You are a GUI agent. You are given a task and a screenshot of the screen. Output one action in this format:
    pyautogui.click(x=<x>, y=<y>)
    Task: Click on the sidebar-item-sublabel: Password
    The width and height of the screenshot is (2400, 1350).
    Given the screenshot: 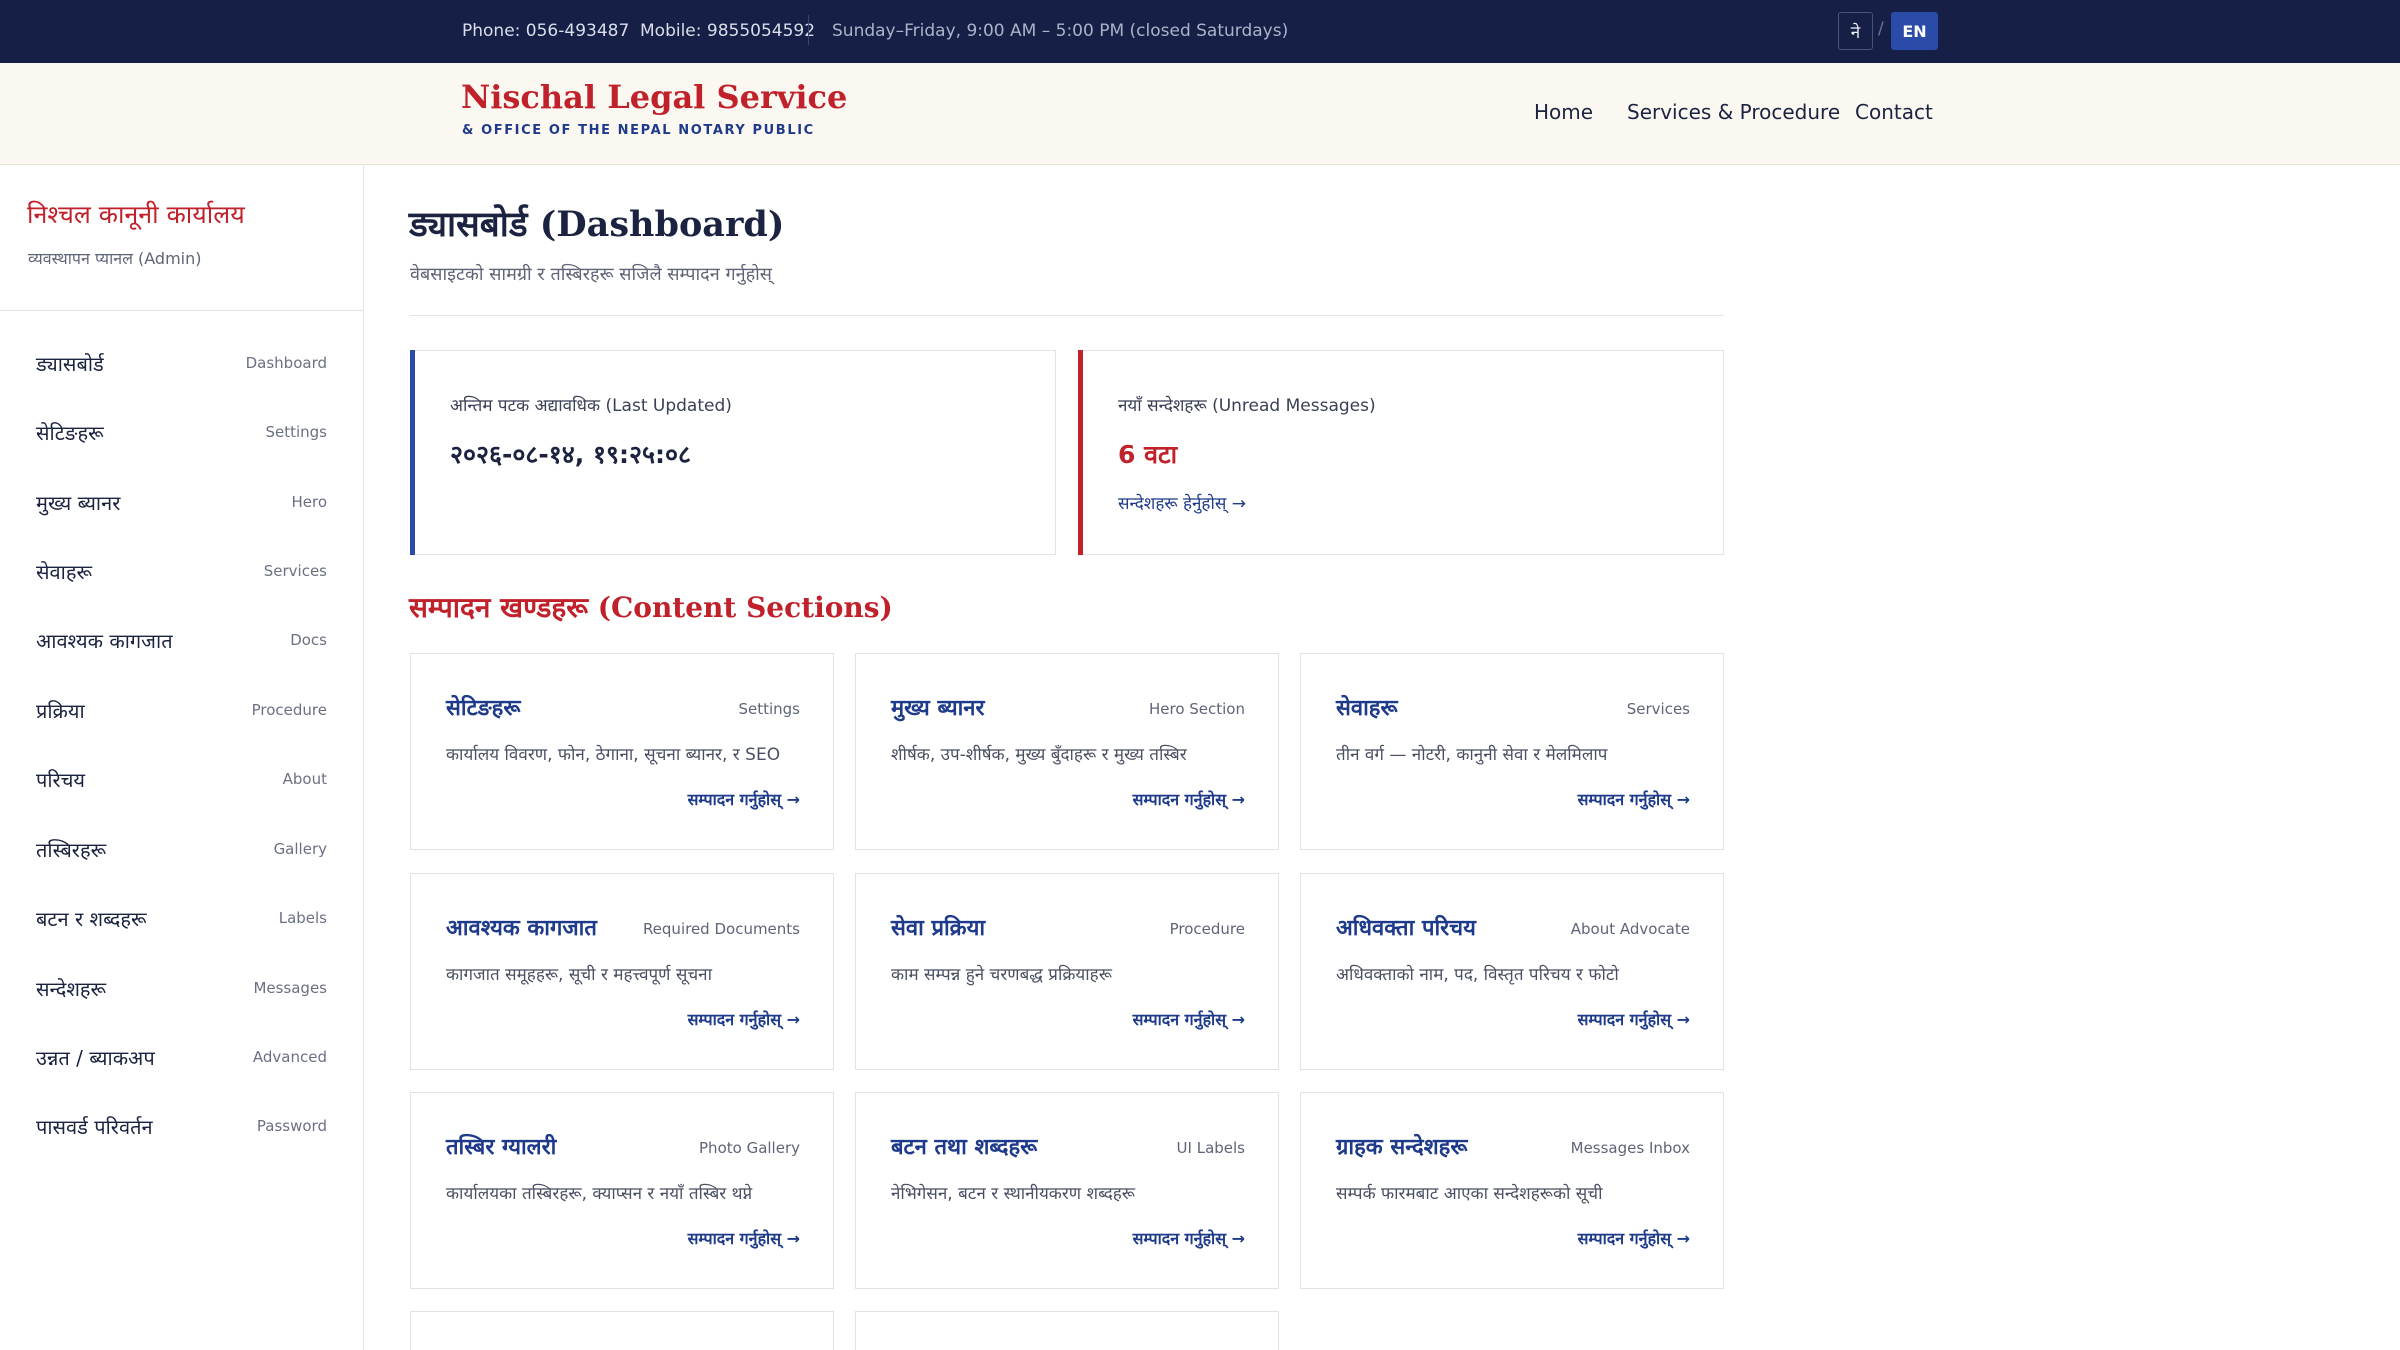 What is the action you would take?
    pyautogui.click(x=291, y=1126)
    